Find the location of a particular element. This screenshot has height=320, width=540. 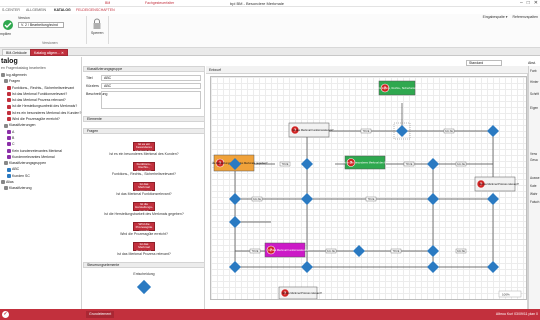

palette-question-caption: Wird die Prozessgüte erreicht? is located at coordinates (144, 234).